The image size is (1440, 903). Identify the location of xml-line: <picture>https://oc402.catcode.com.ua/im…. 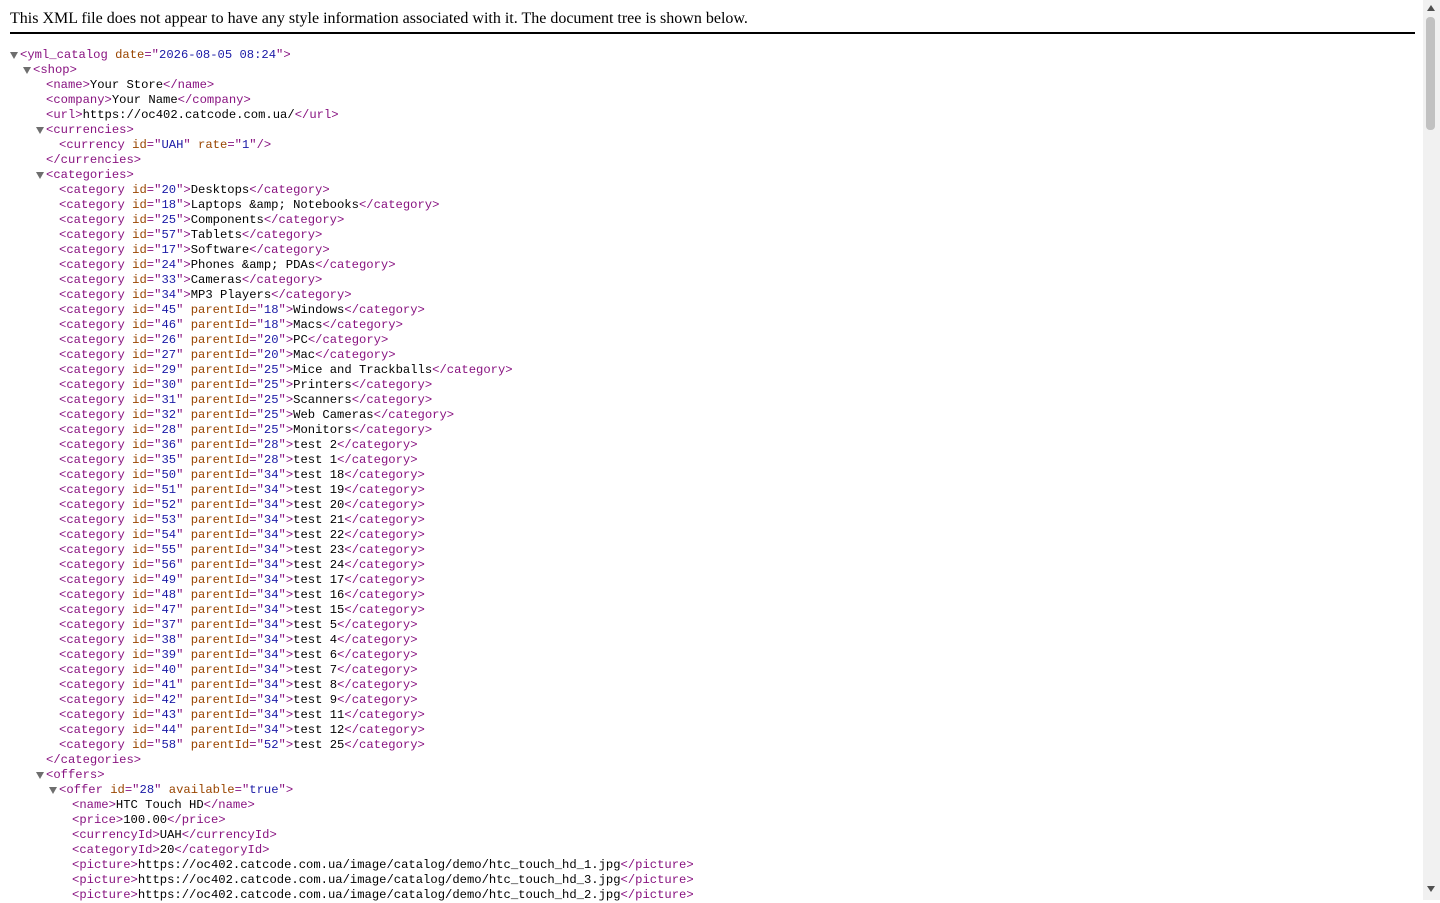
(715, 865).